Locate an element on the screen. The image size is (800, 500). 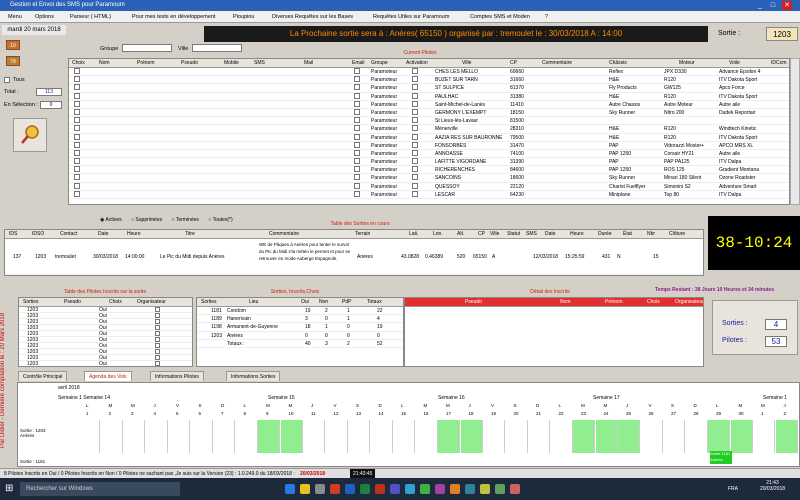
radio-supprimees: ○ Supprimées is located at coordinates (146, 220).